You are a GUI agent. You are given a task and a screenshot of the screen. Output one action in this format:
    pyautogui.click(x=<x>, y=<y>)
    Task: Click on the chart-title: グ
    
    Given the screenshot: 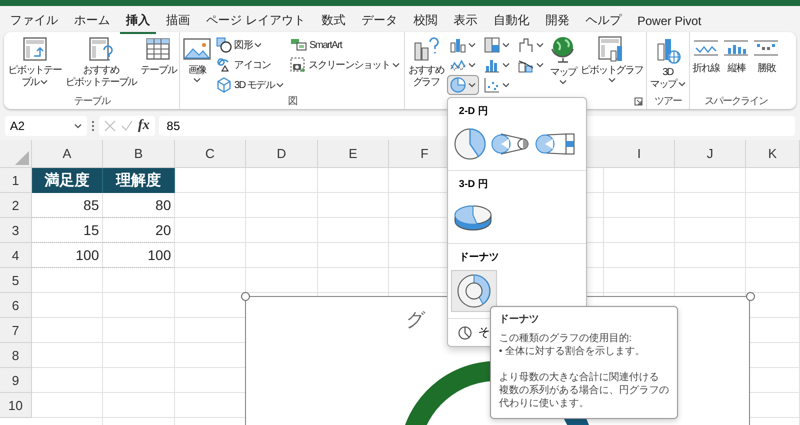 What is the action you would take?
    pyautogui.click(x=415, y=321)
    